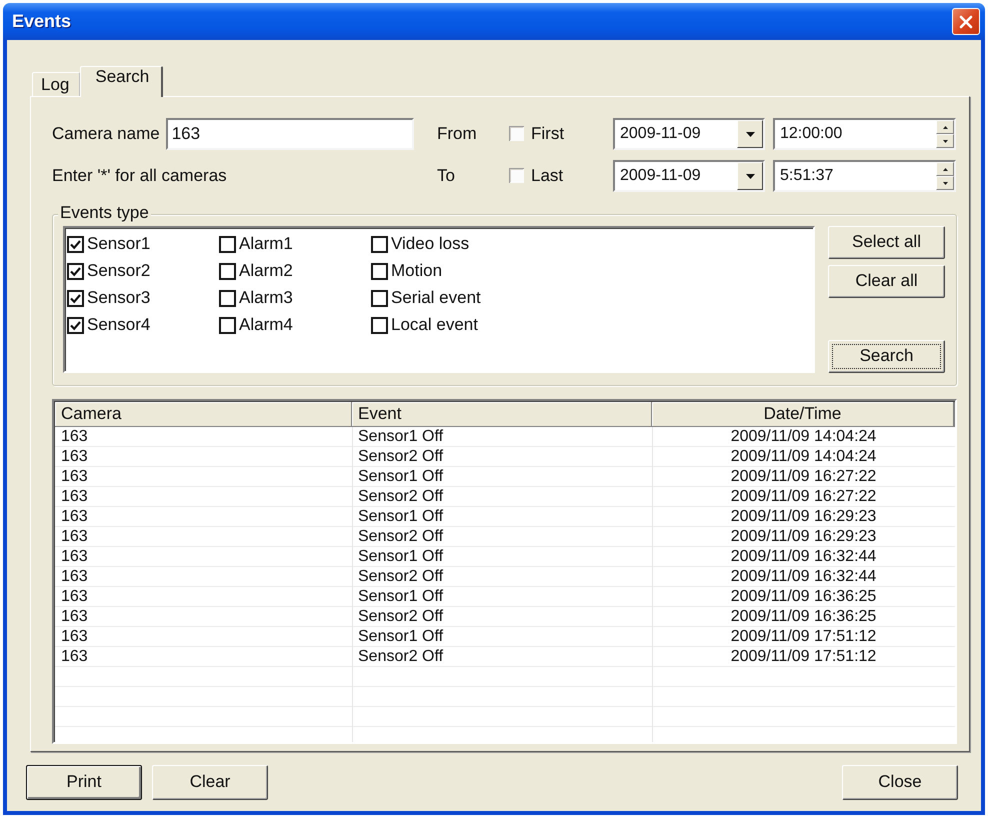  Describe the element at coordinates (266, 271) in the screenshot. I see `checkbox-label: Alarm2` at that location.